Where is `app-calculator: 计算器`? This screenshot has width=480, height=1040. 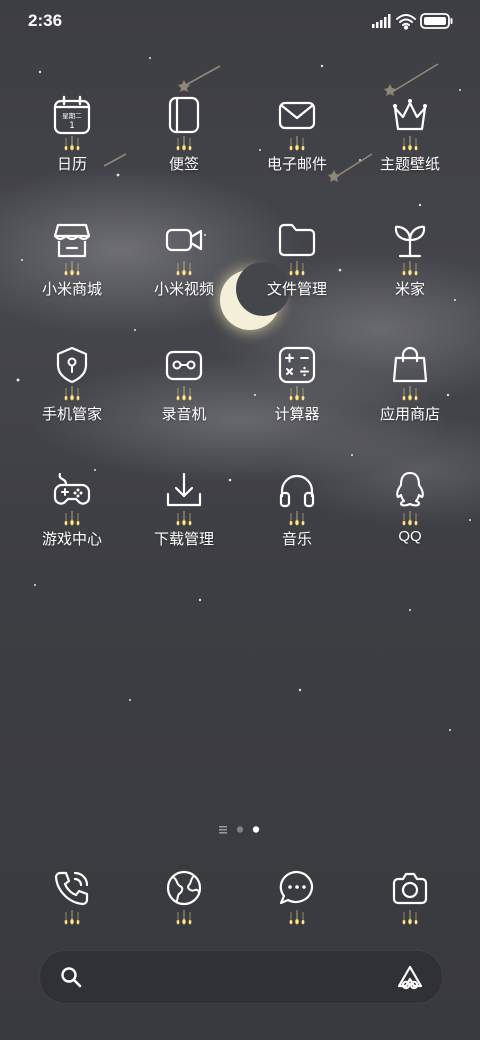 app-calculator: 计算器 is located at coordinates (297, 384).